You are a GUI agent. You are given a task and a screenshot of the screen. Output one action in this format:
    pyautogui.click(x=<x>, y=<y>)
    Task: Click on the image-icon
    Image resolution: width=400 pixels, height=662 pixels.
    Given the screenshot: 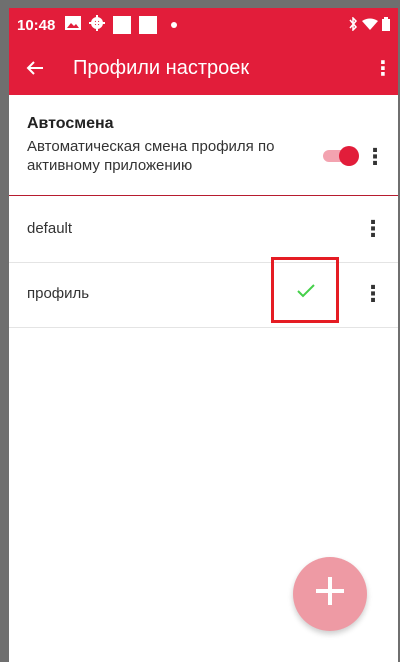 What is the action you would take?
    pyautogui.click(x=73, y=25)
    